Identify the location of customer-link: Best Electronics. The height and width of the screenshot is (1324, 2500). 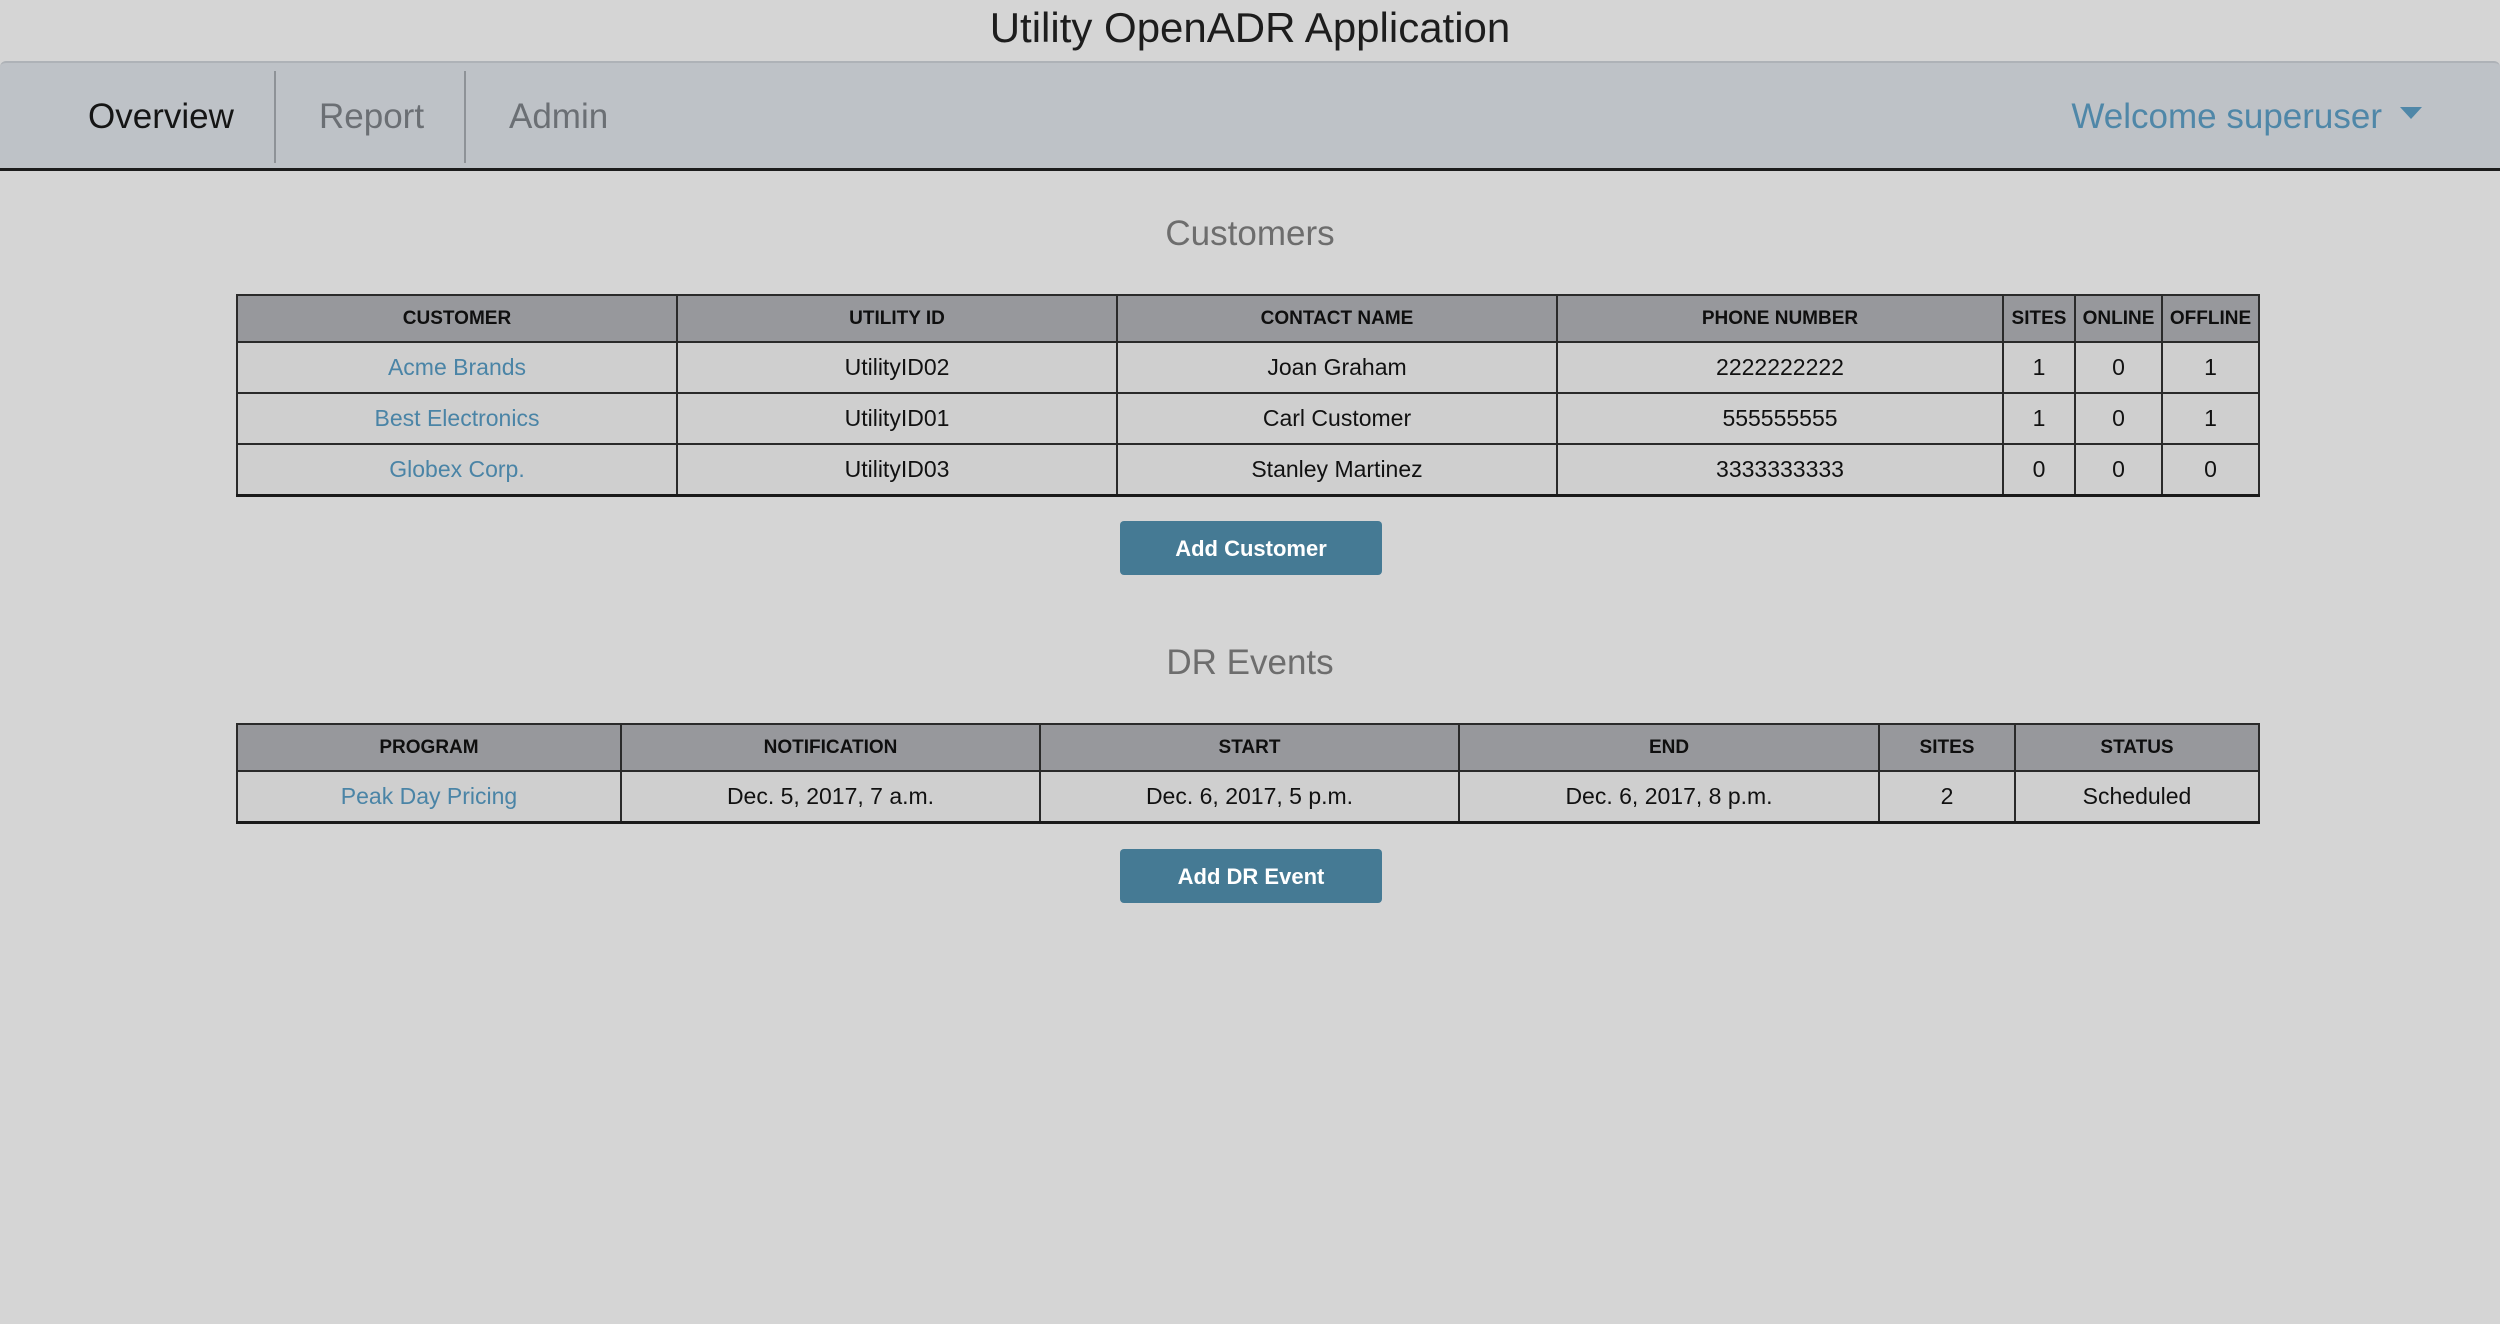
(457, 418).